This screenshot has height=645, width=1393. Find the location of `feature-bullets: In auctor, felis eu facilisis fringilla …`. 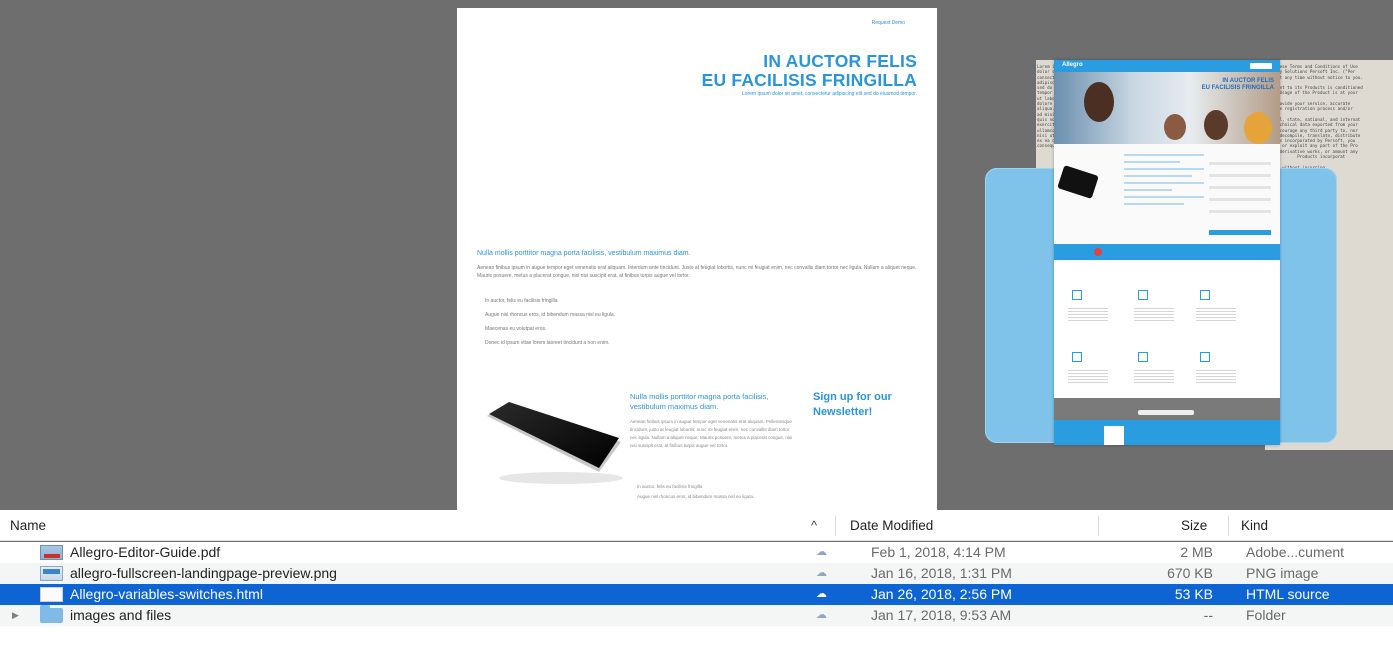

feature-bullets: In auctor, felis eu facilisis fringilla … is located at coordinates (695, 494).